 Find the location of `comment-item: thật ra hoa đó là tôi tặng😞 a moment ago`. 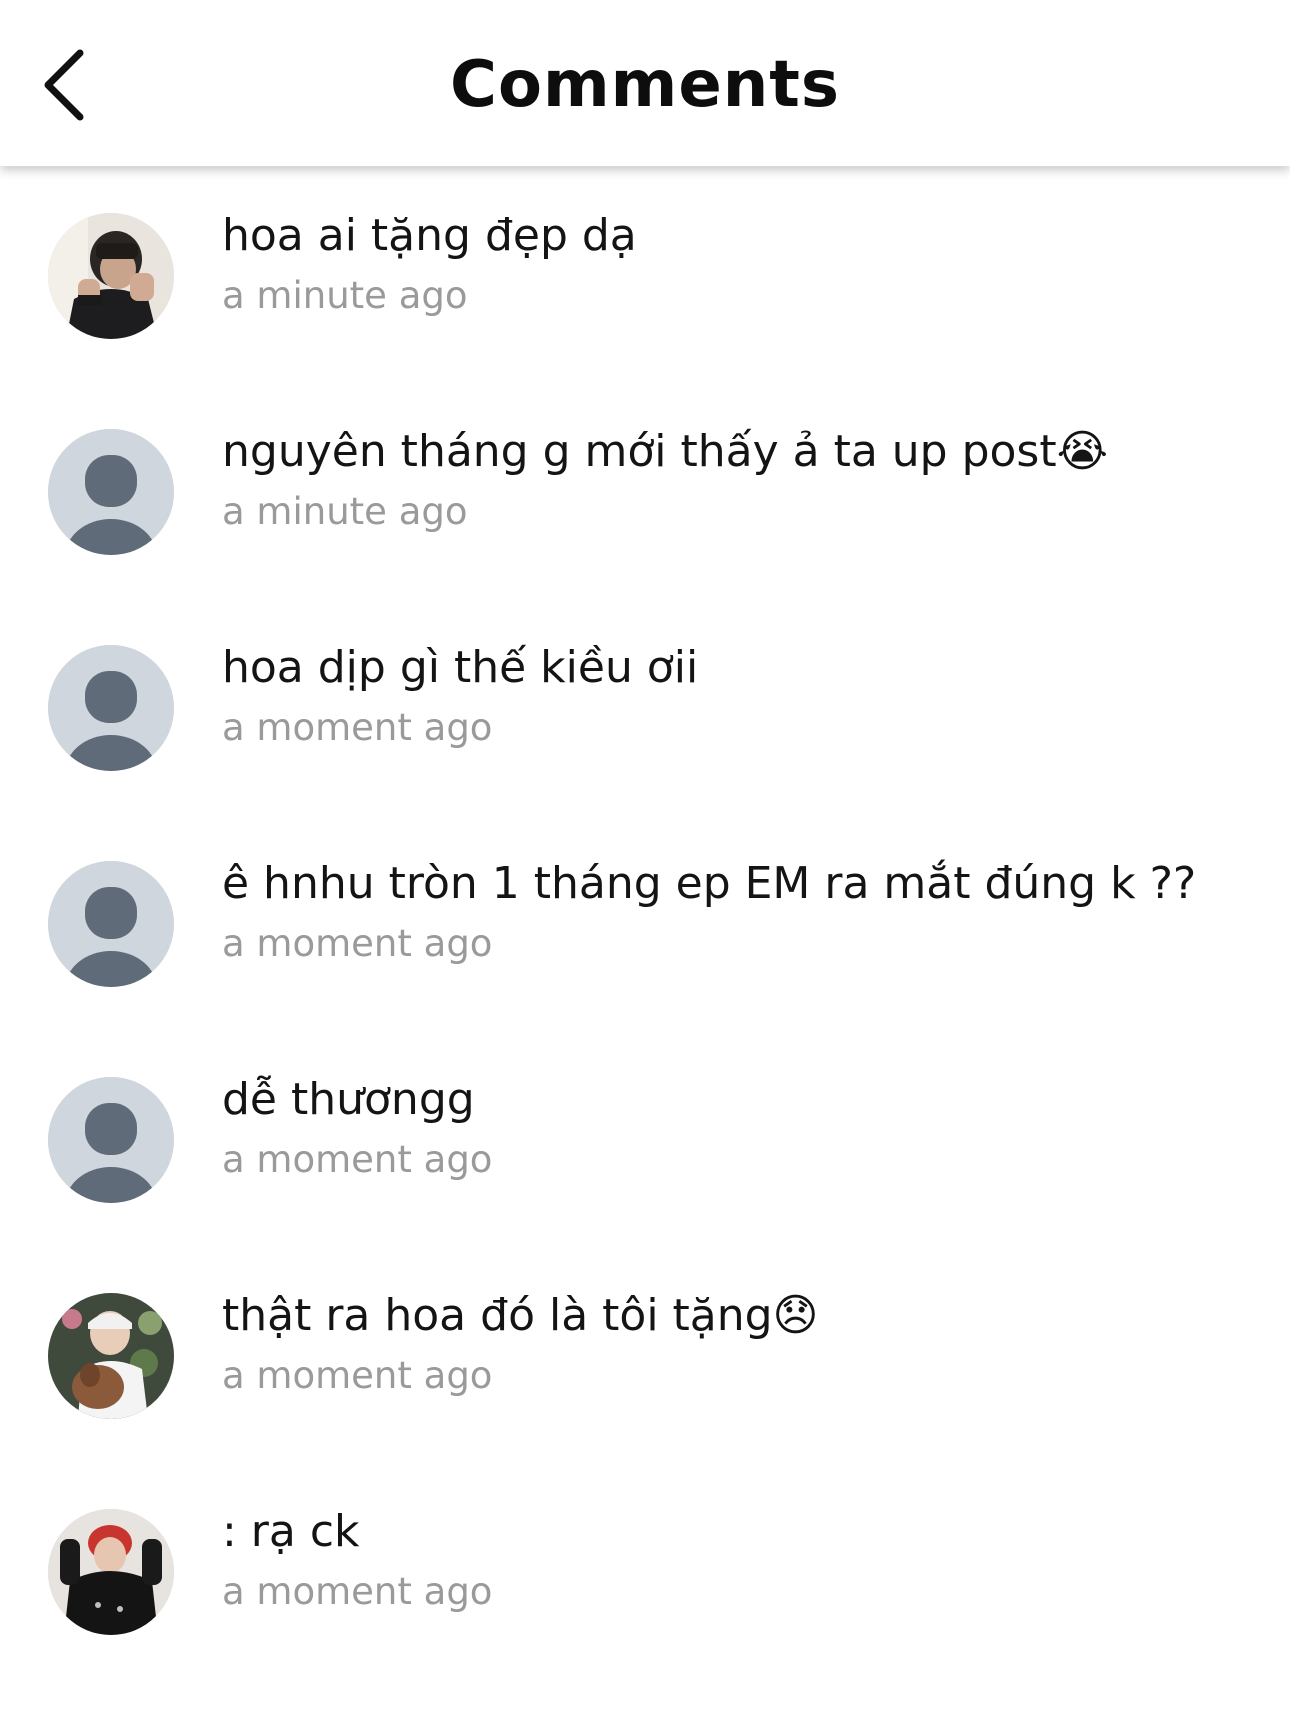

comment-item: thật ra hoa đó là tôi tặng😞 a moment ago is located at coordinates (645, 1354).